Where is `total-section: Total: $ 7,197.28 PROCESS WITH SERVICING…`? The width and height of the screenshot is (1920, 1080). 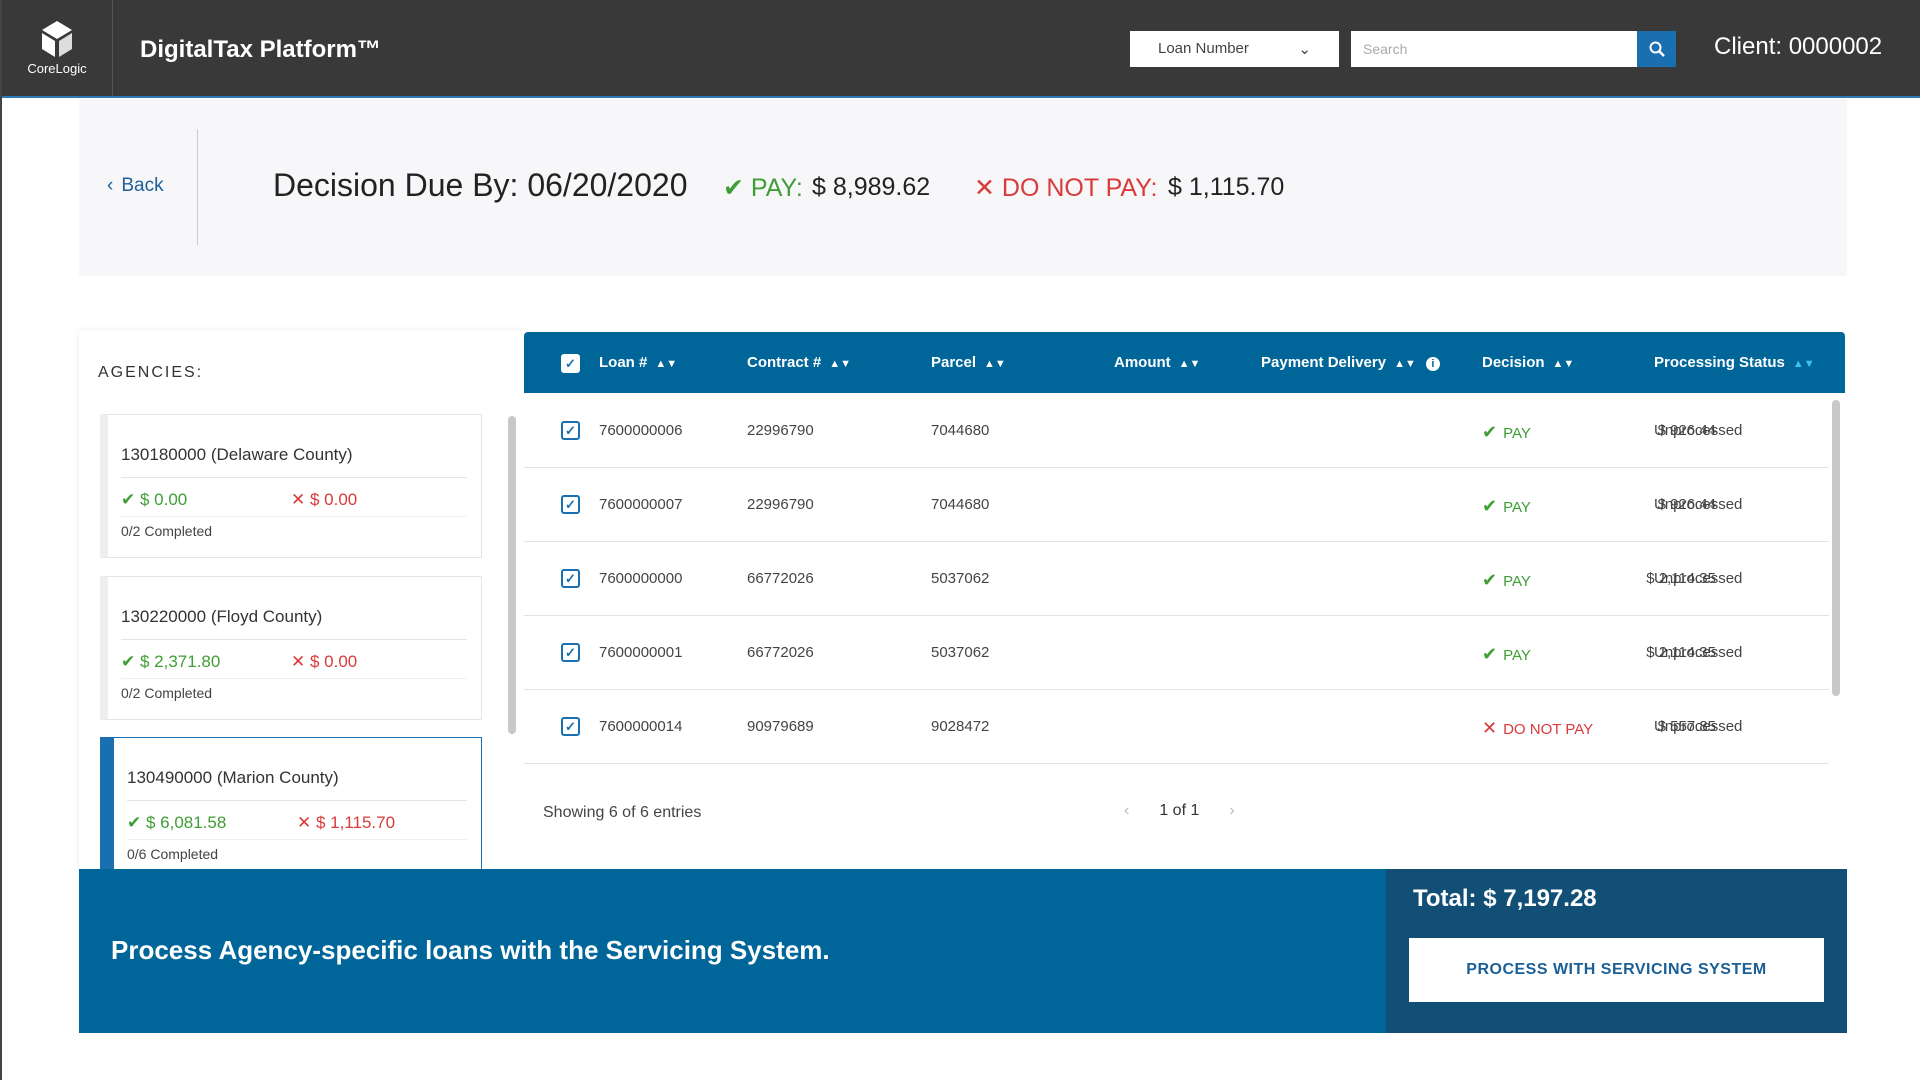 total-section: Total: $ 7,197.28 PROCESS WITH SERVICING… is located at coordinates (1616, 951).